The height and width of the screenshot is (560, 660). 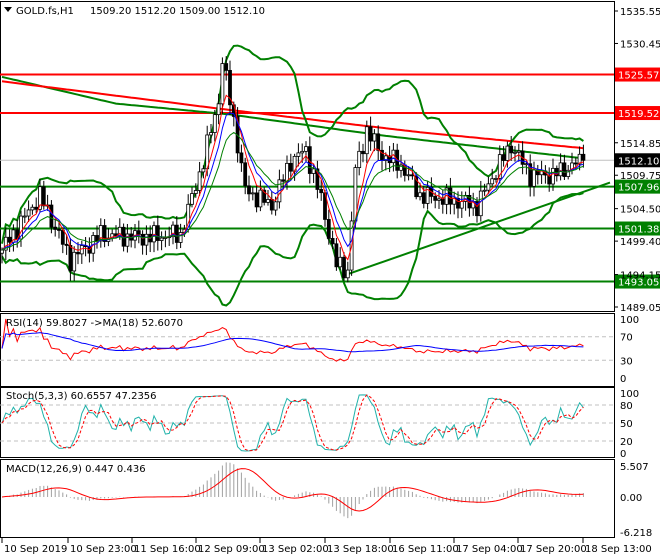 I want to click on rsi-tick-label: 0, so click(x=623, y=379).